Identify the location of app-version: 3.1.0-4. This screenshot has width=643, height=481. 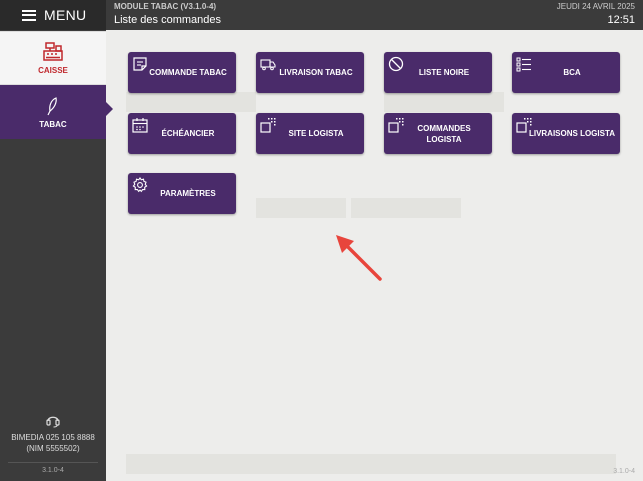
(624, 471).